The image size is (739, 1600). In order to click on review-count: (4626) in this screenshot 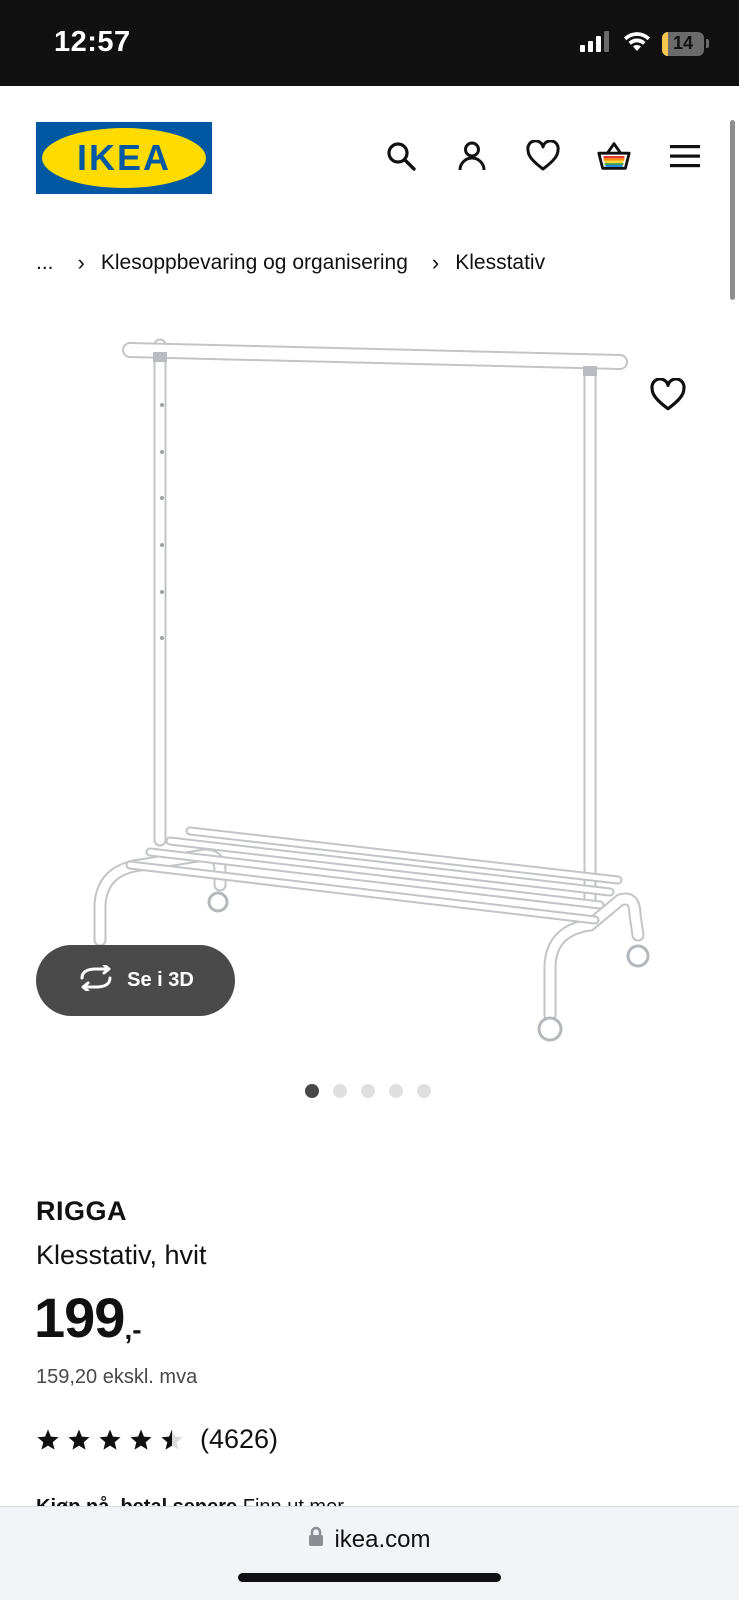, I will do `click(239, 1439)`.